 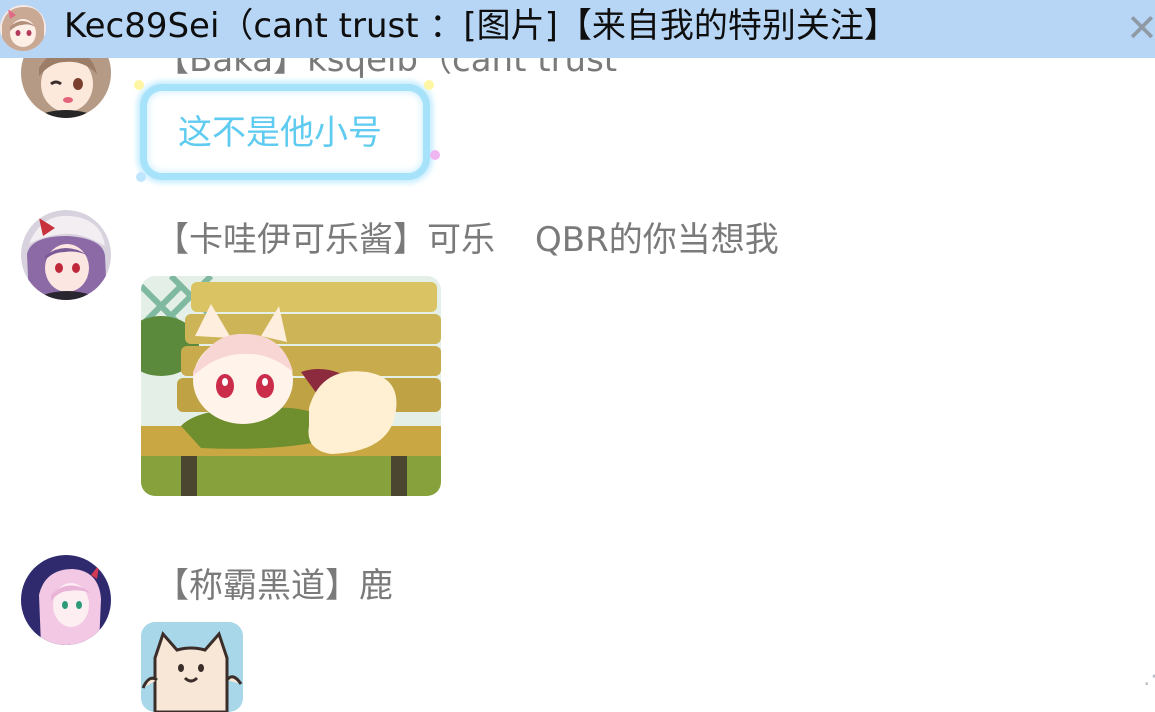 What do you see at coordinates (657, 240) in the screenshot?
I see `sender-title: QBR的你当想我` at bounding box center [657, 240].